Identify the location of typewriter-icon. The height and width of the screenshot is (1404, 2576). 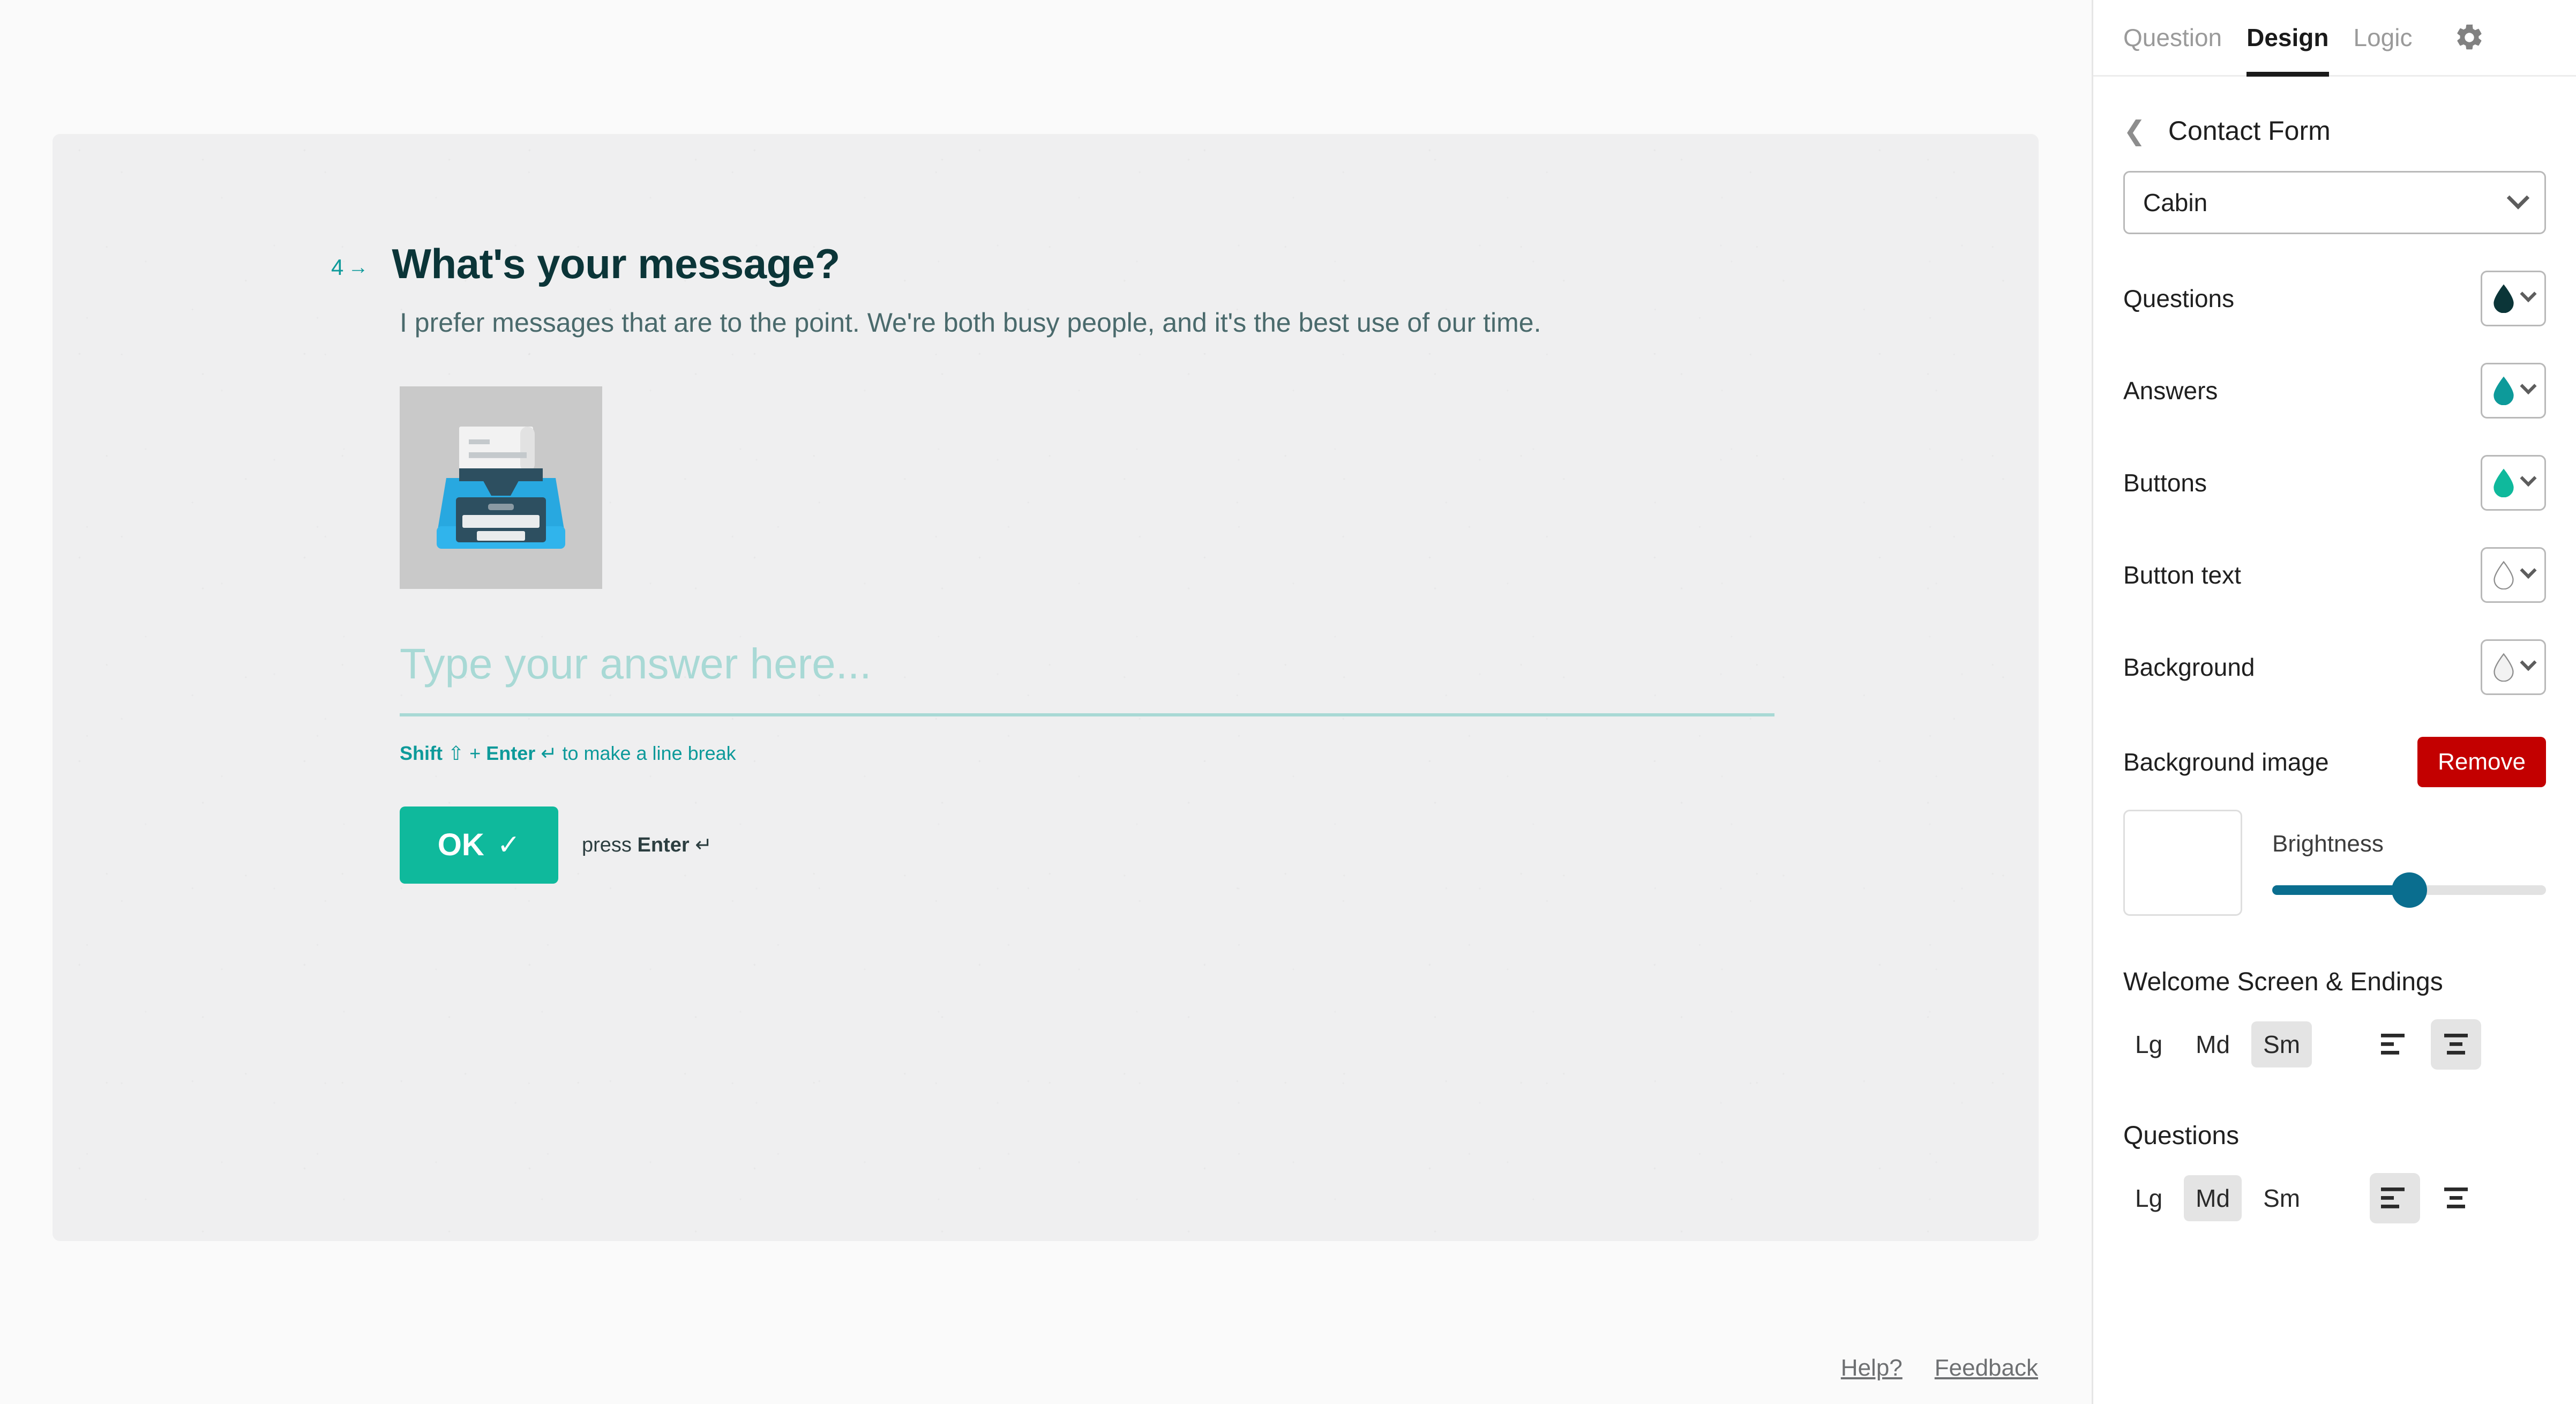
(501, 487).